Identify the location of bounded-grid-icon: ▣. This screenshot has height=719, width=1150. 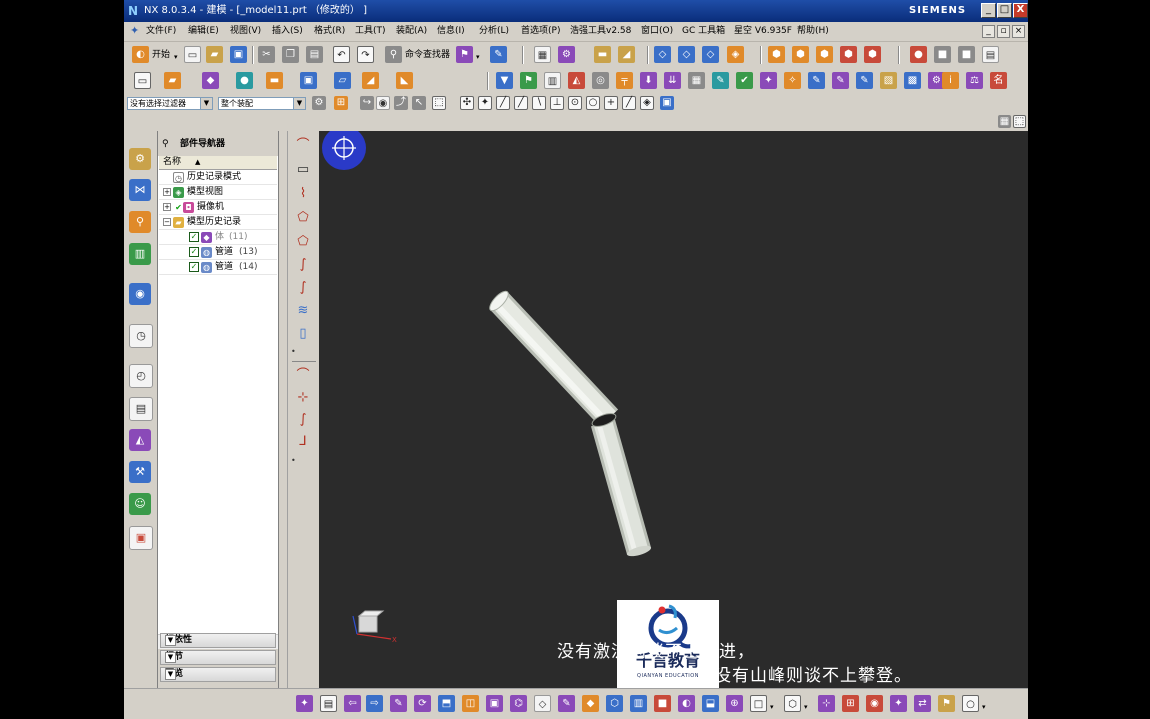
(667, 103).